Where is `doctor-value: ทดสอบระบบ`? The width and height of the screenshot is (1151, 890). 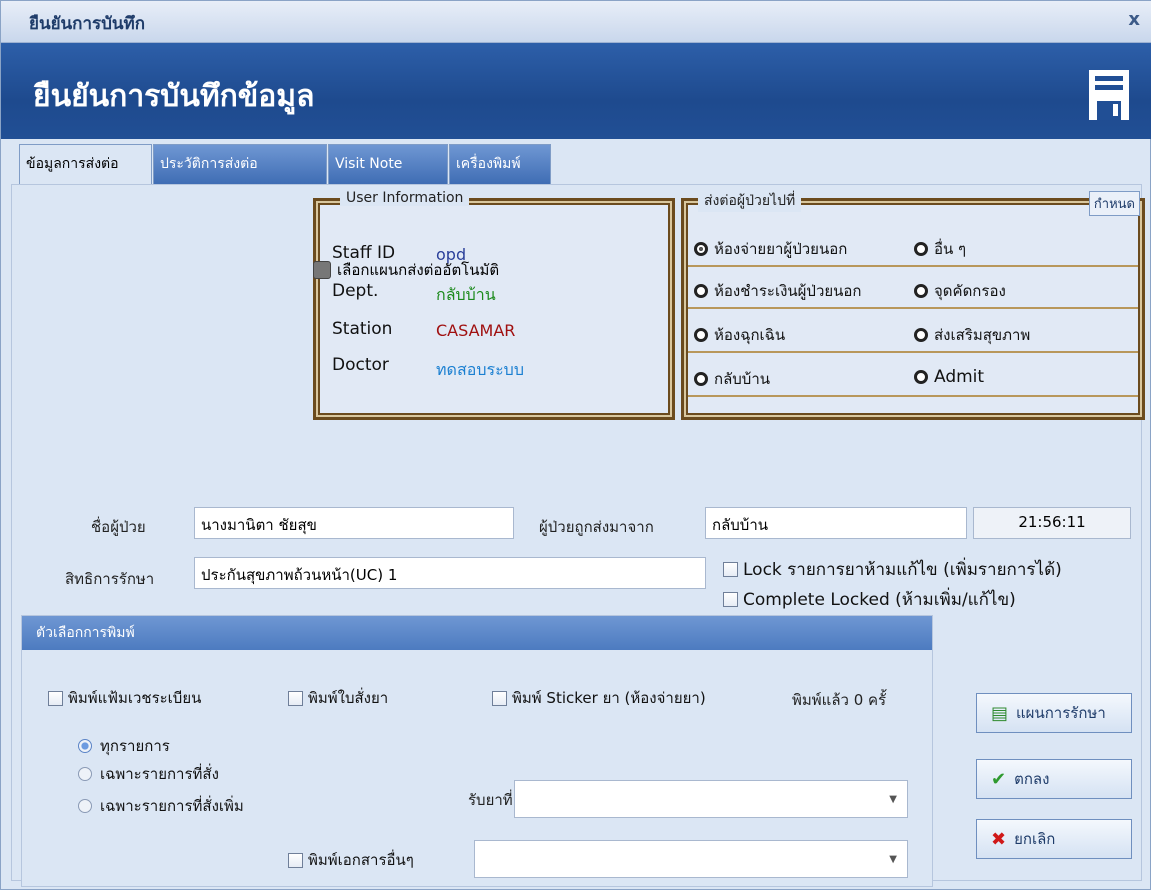 doctor-value: ทดสอบระบบ is located at coordinates (480, 369).